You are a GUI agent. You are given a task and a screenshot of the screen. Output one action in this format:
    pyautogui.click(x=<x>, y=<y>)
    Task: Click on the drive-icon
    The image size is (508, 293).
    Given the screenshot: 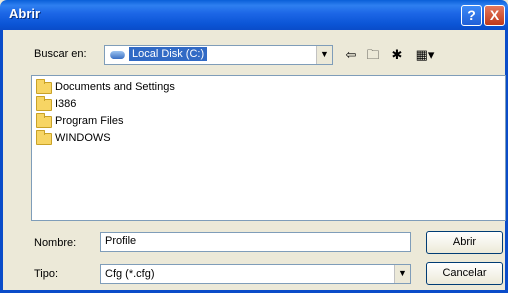 What is the action you would take?
    pyautogui.click(x=117, y=55)
    